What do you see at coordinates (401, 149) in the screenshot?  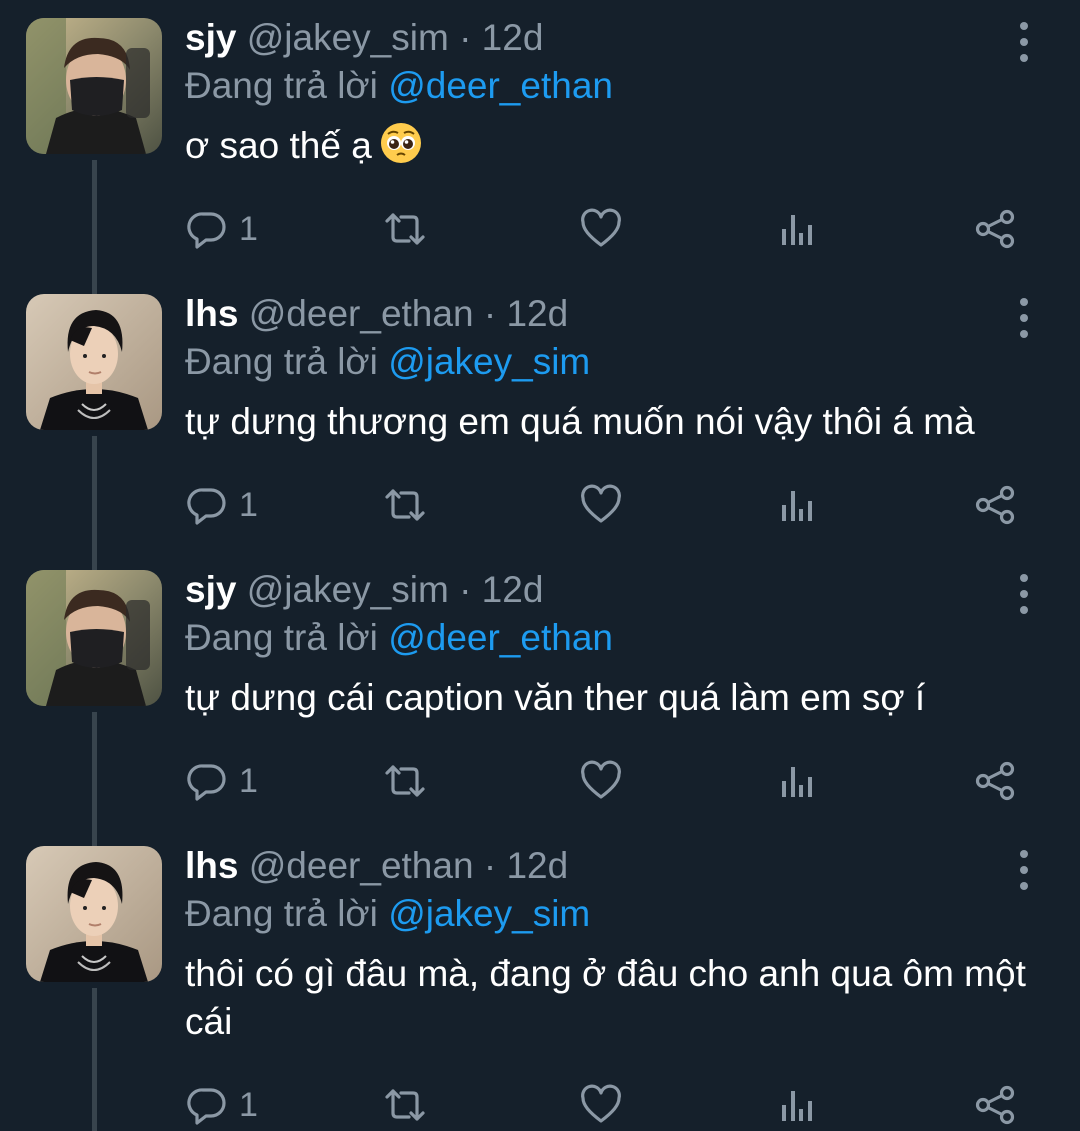 I see `pleading-face-emoji` at bounding box center [401, 149].